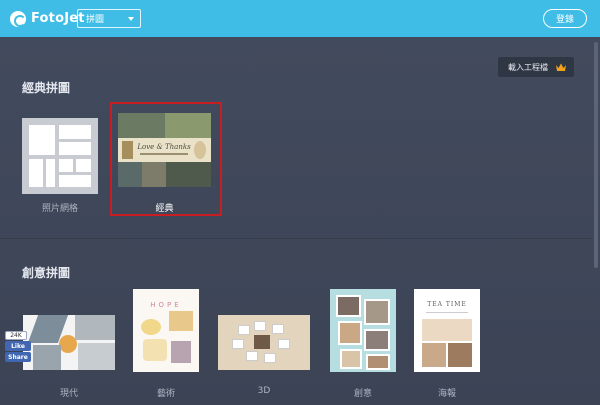  What do you see at coordinates (446, 394) in the screenshot?
I see `poster-label: 海報` at bounding box center [446, 394].